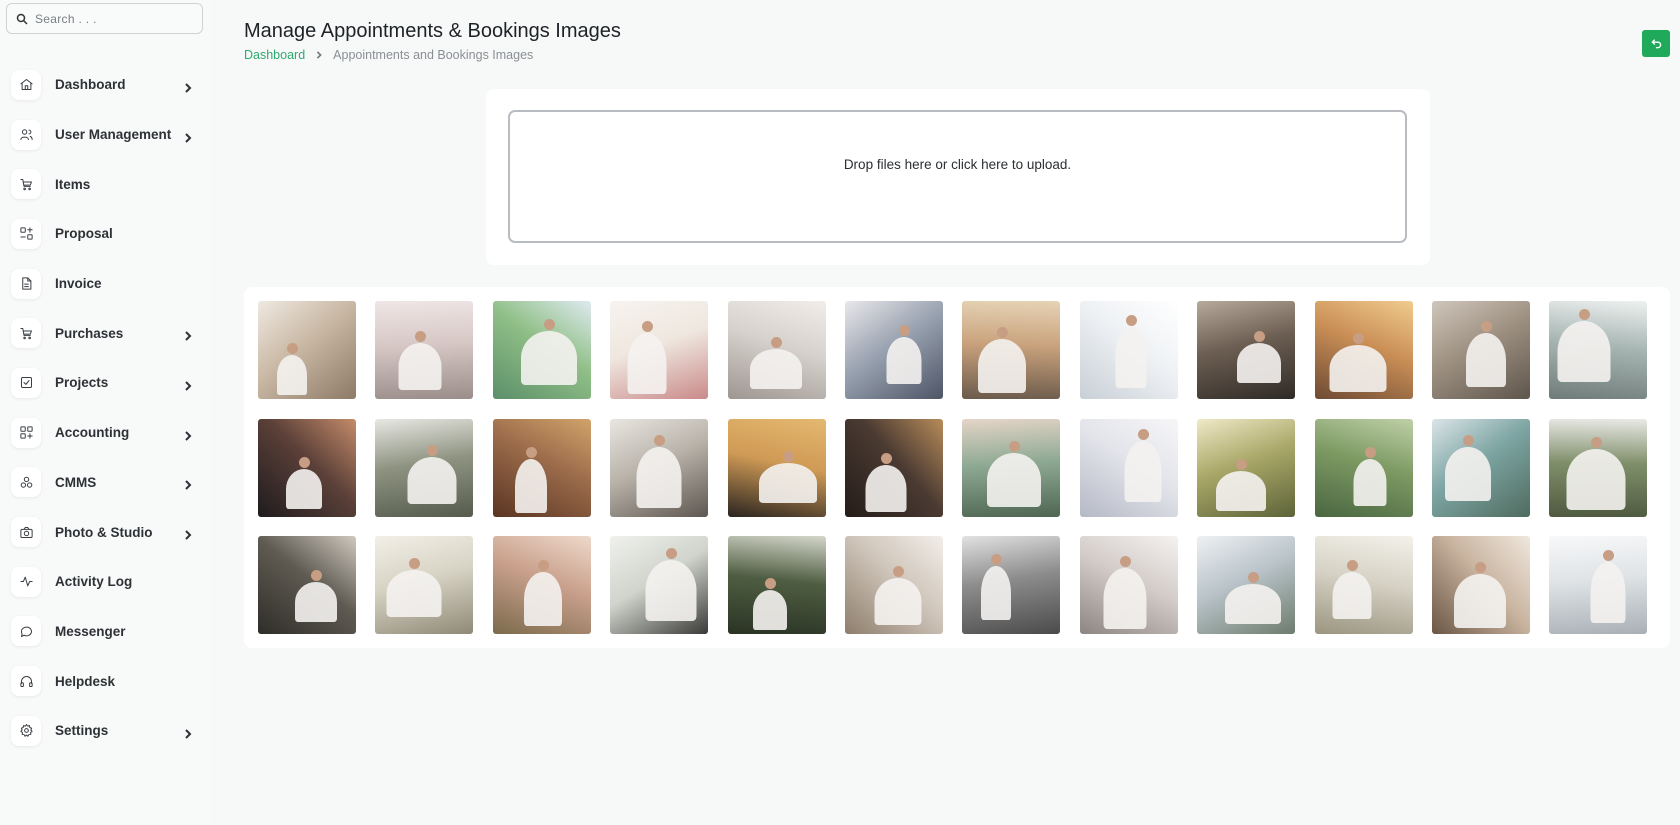 The width and height of the screenshot is (1680, 825). I want to click on sidebar-item-invoice: Invoice, so click(105, 284).